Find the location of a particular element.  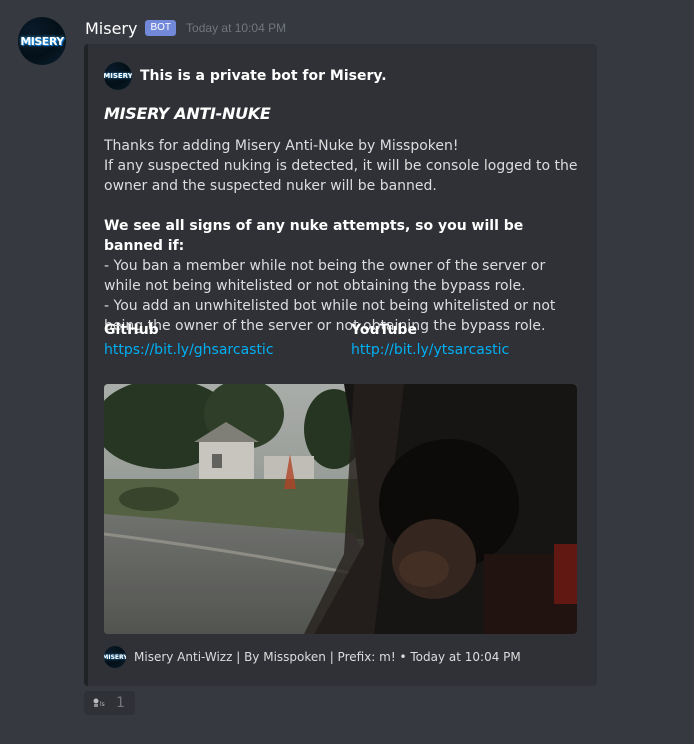

avatar-logo-text: MISERY is located at coordinates (42, 41).